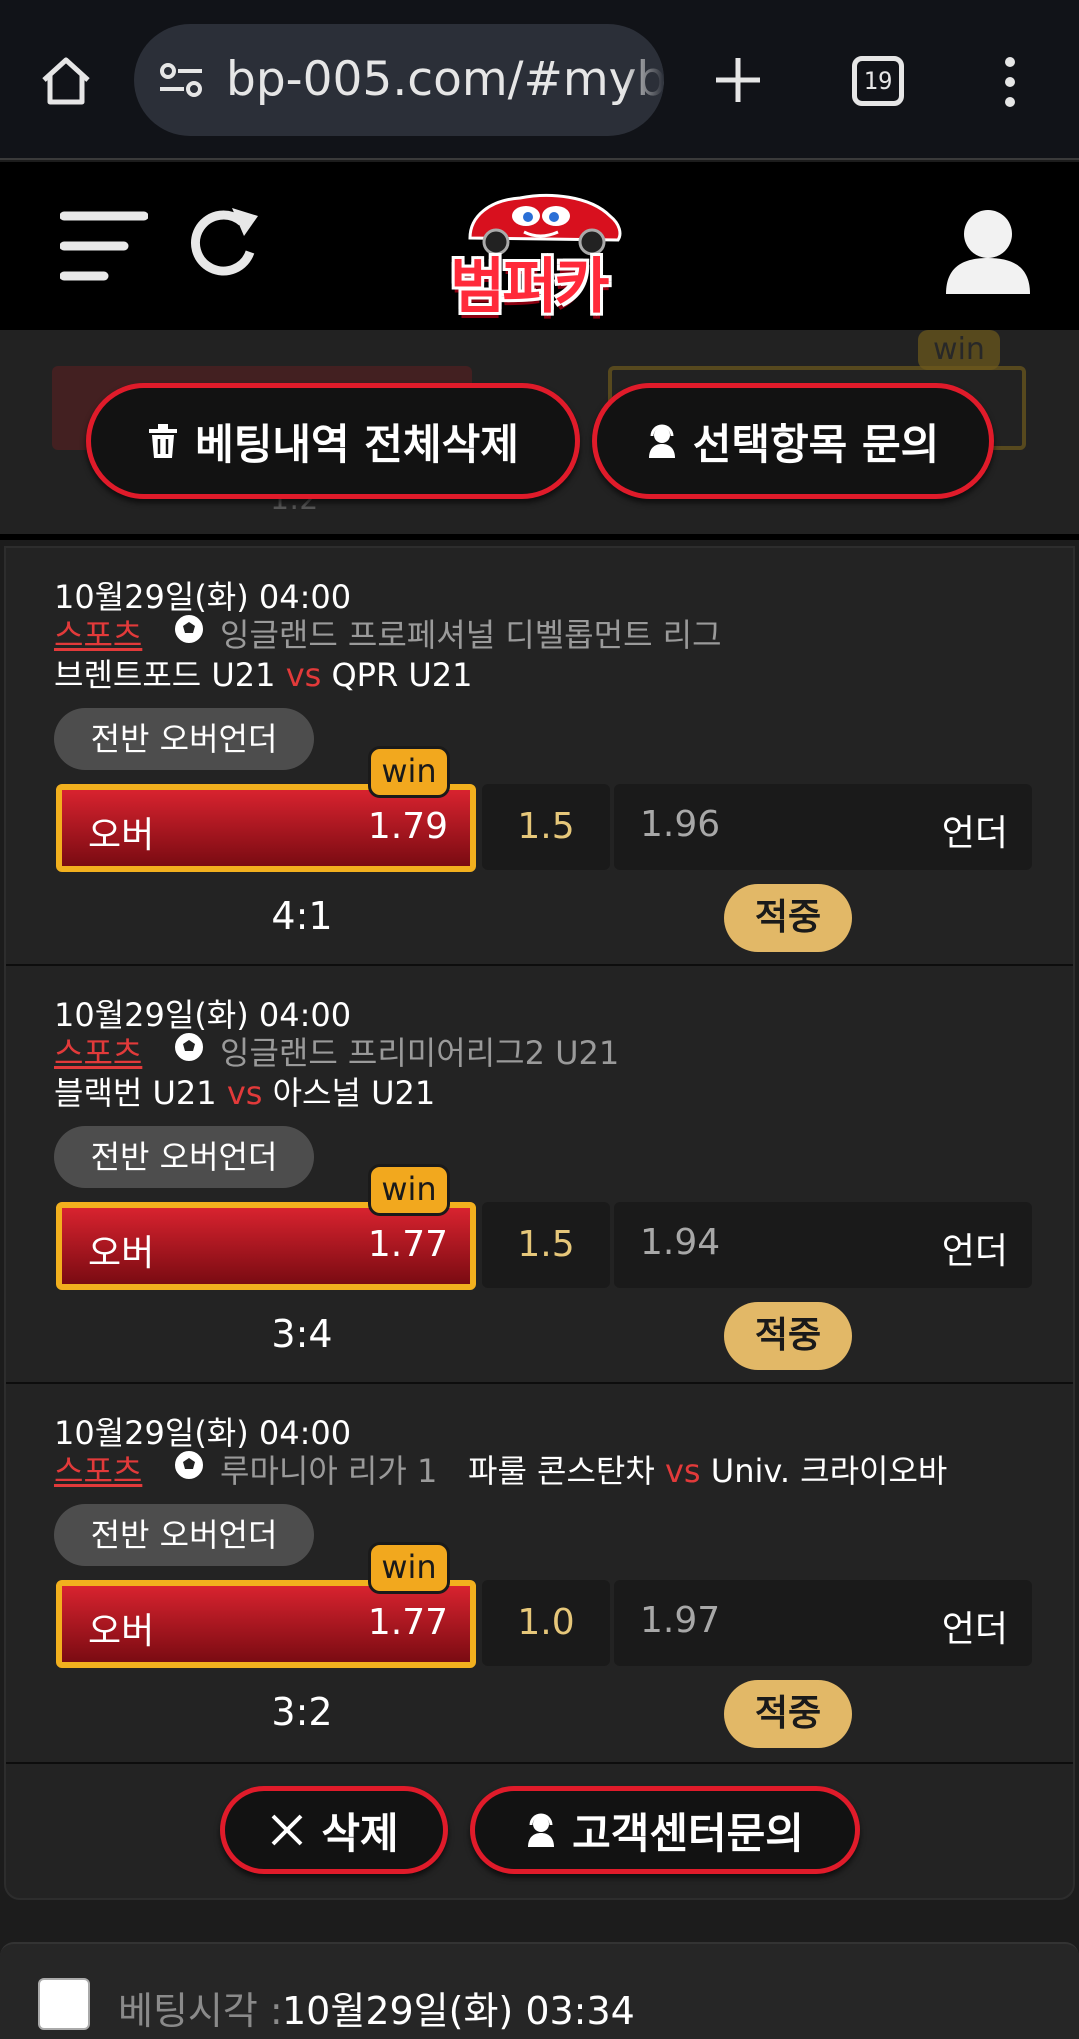 The height and width of the screenshot is (2039, 1079). What do you see at coordinates (200, 2011) in the screenshot?
I see `bet-time-label: 베팅시각 :` at bounding box center [200, 2011].